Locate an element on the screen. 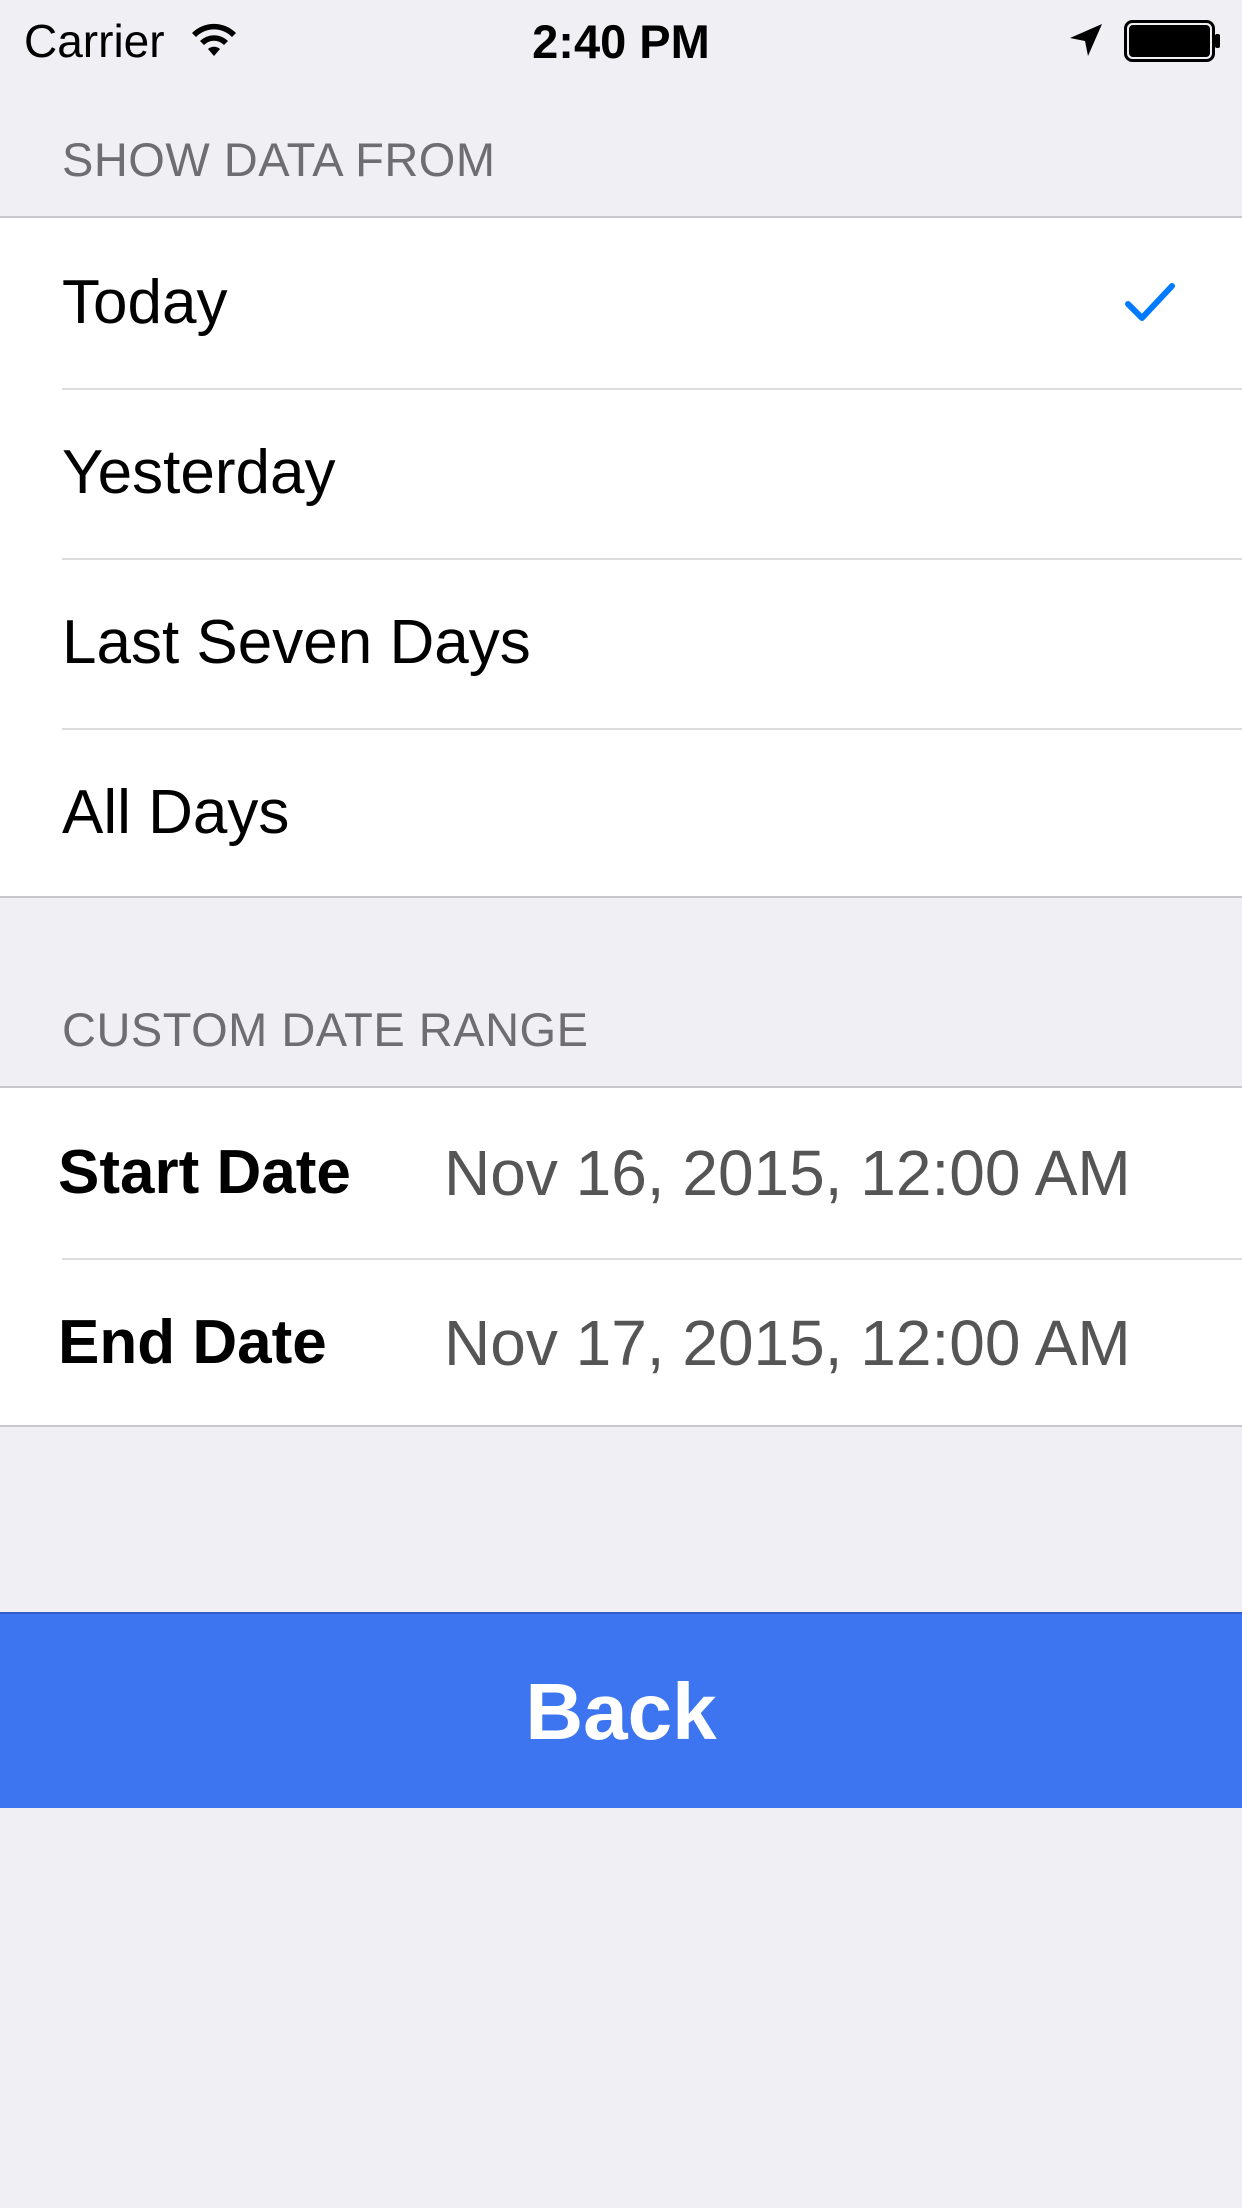 The height and width of the screenshot is (2208, 1242). status-bar: Carrier 2:40 PM is located at coordinates (621, 42).